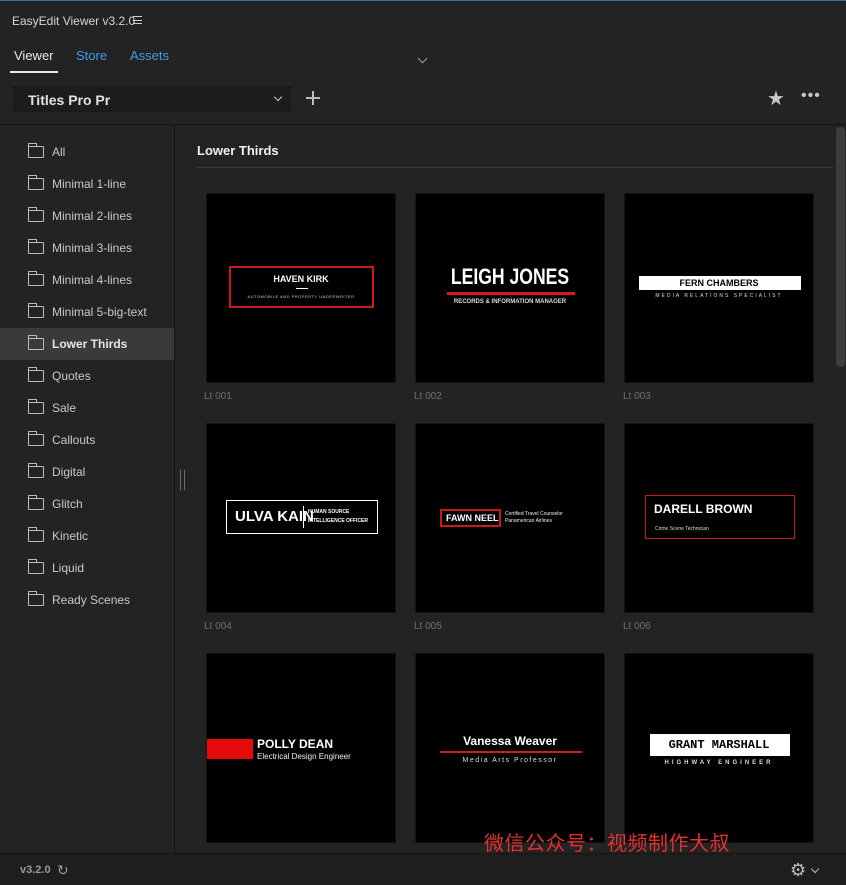 Image resolution: width=846 pixels, height=885 pixels. Describe the element at coordinates (510, 741) in the screenshot. I see `thumbnail-name: Vanessa Weaver` at that location.